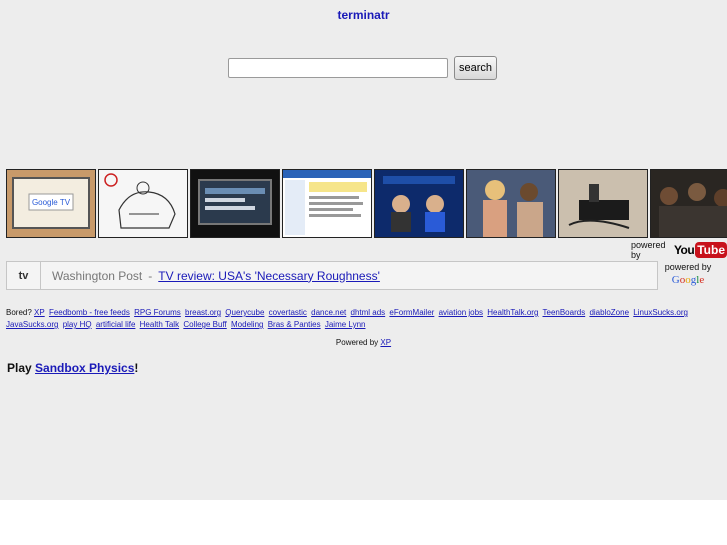 The width and height of the screenshot is (727, 545). What do you see at coordinates (564, 312) in the screenshot?
I see `bored-link: TeenBoards` at bounding box center [564, 312].